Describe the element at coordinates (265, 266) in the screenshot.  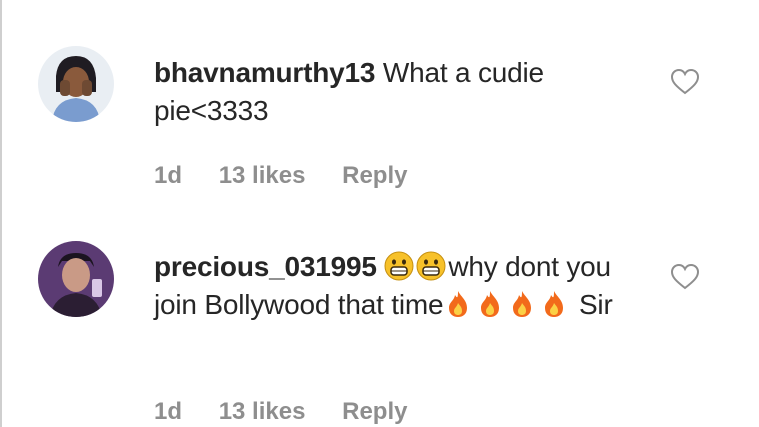
I see `comment-username: precious_031995` at that location.